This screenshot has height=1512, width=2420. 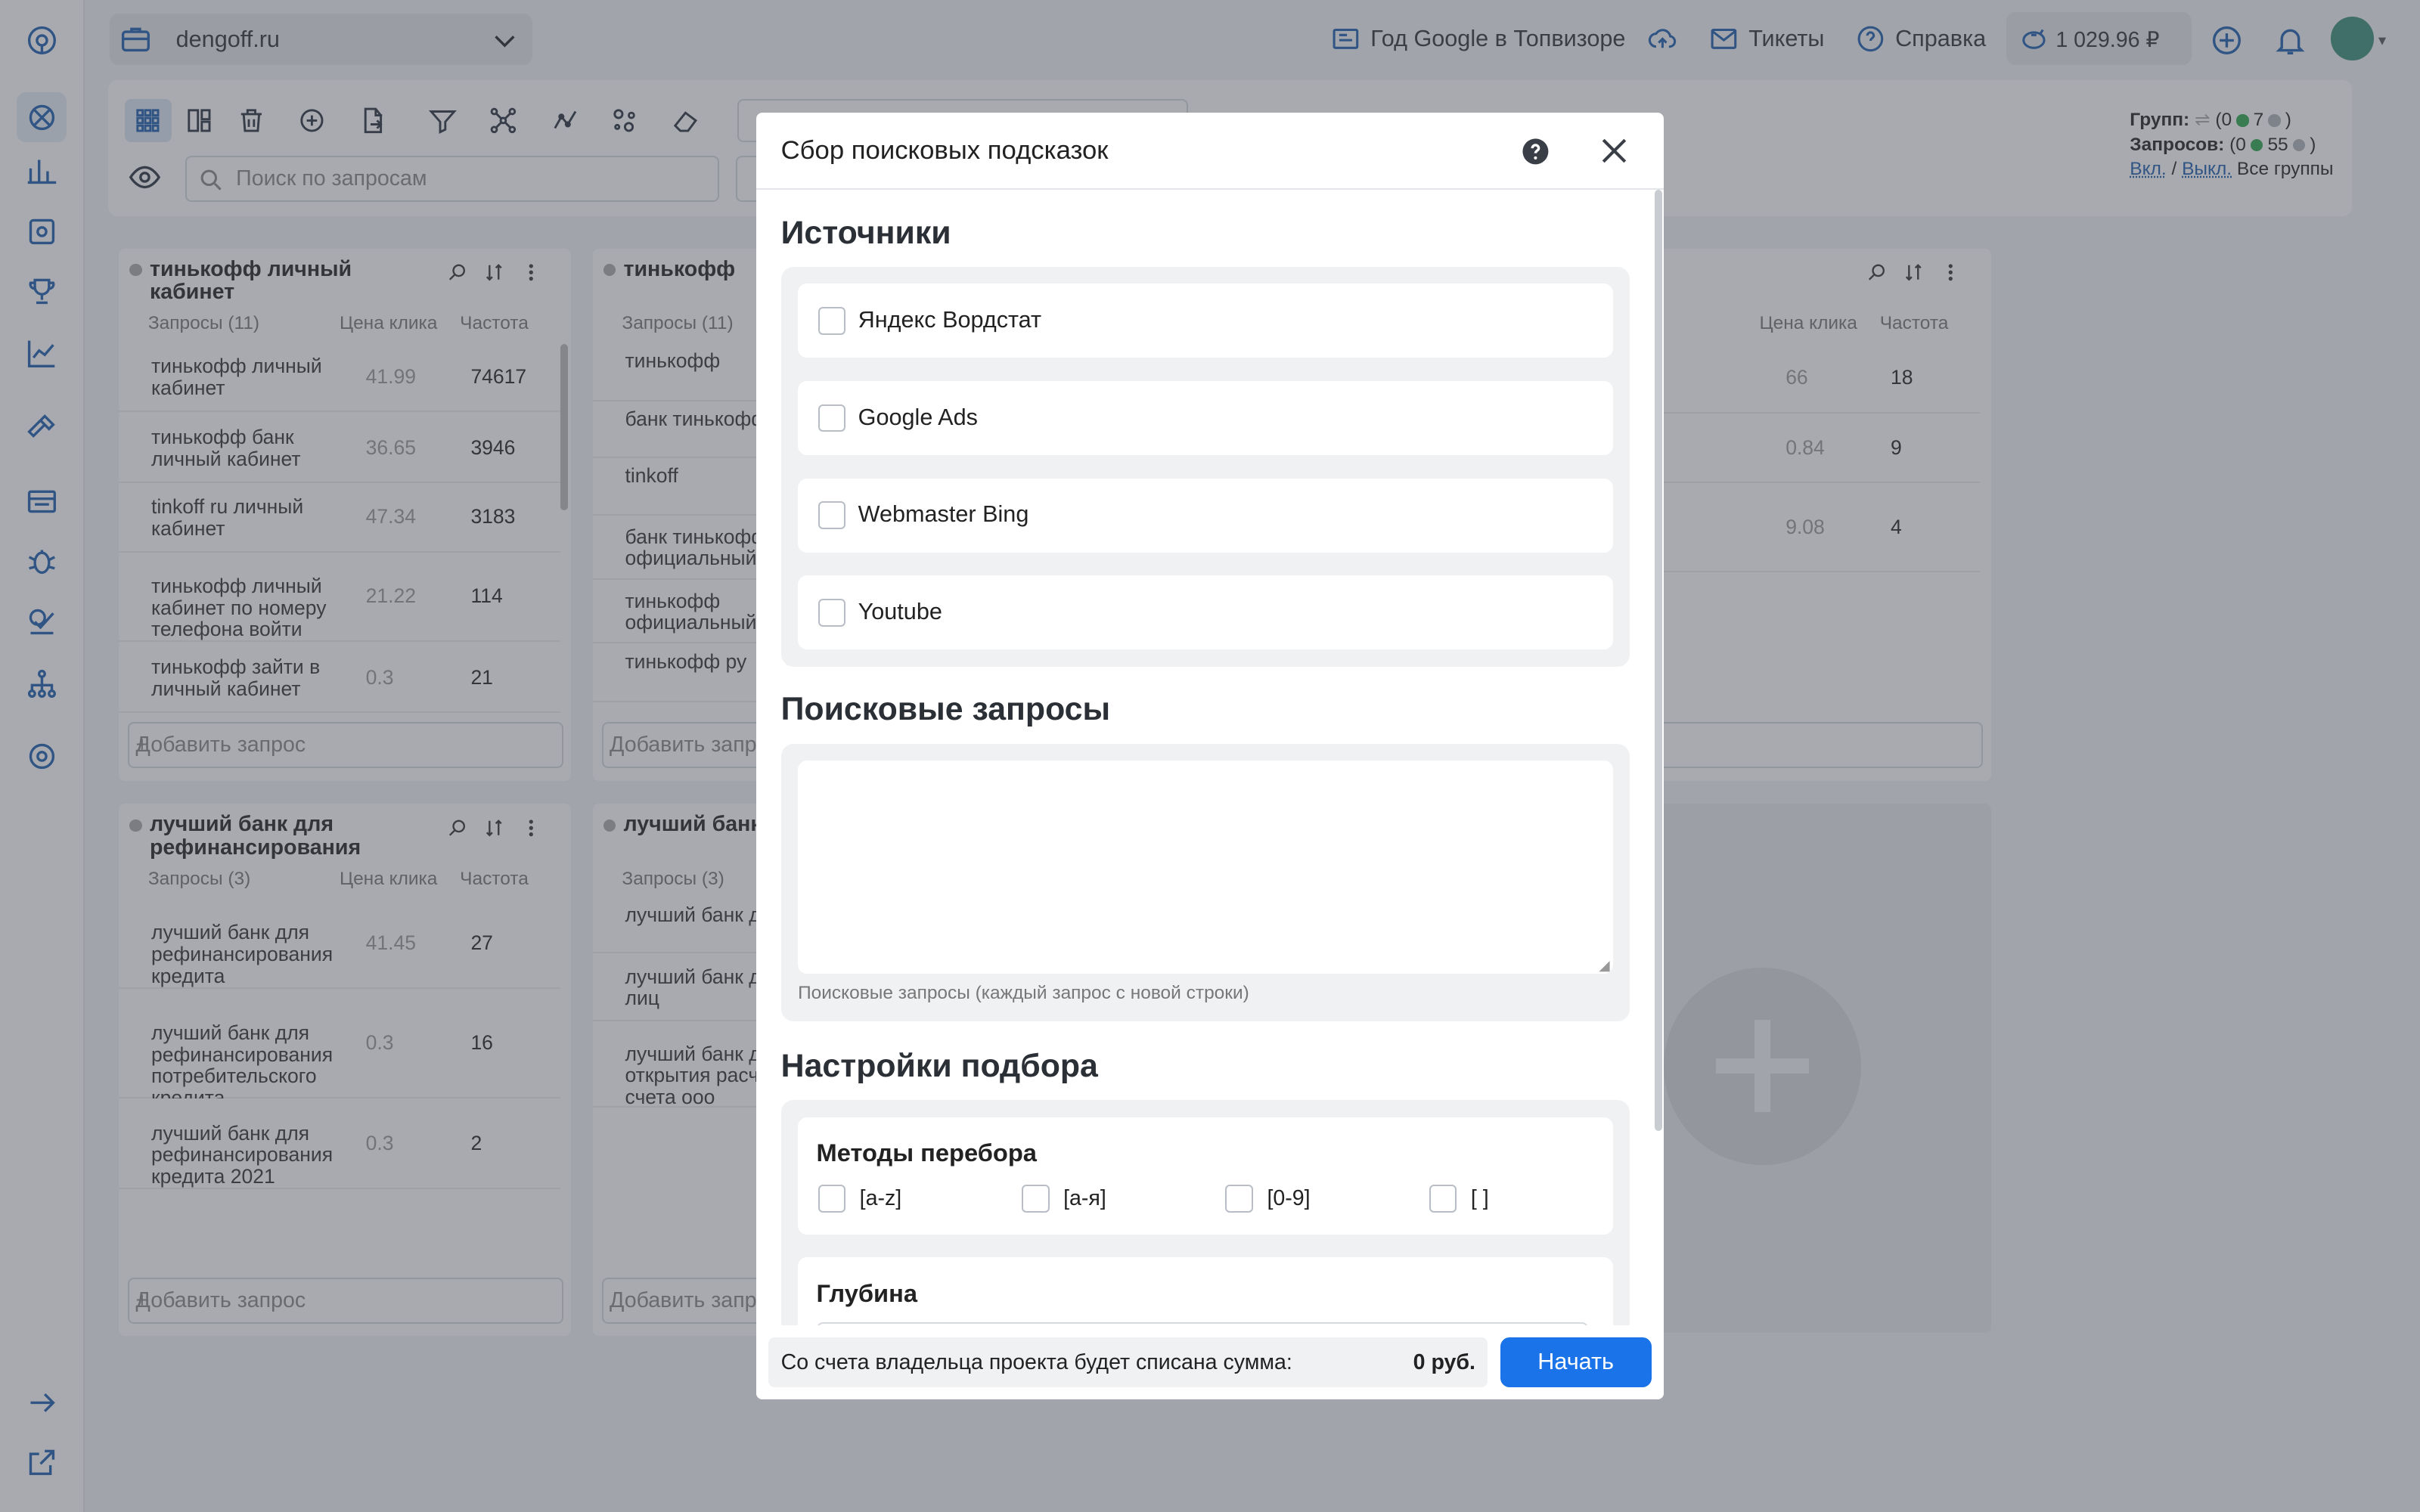 What do you see at coordinates (1317, 1200) in the screenshot?
I see `method-option: [0-9]` at bounding box center [1317, 1200].